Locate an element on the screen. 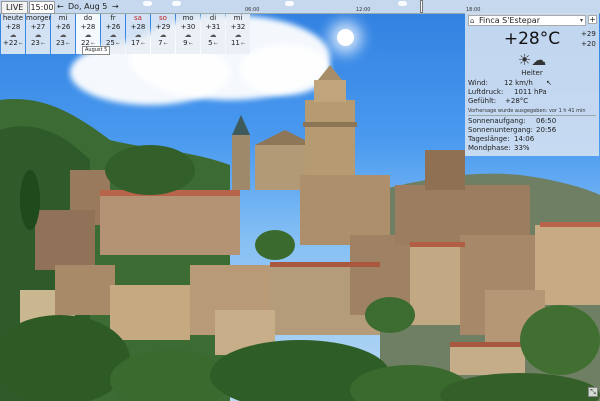  day-low: 9← is located at coordinates (188, 43).